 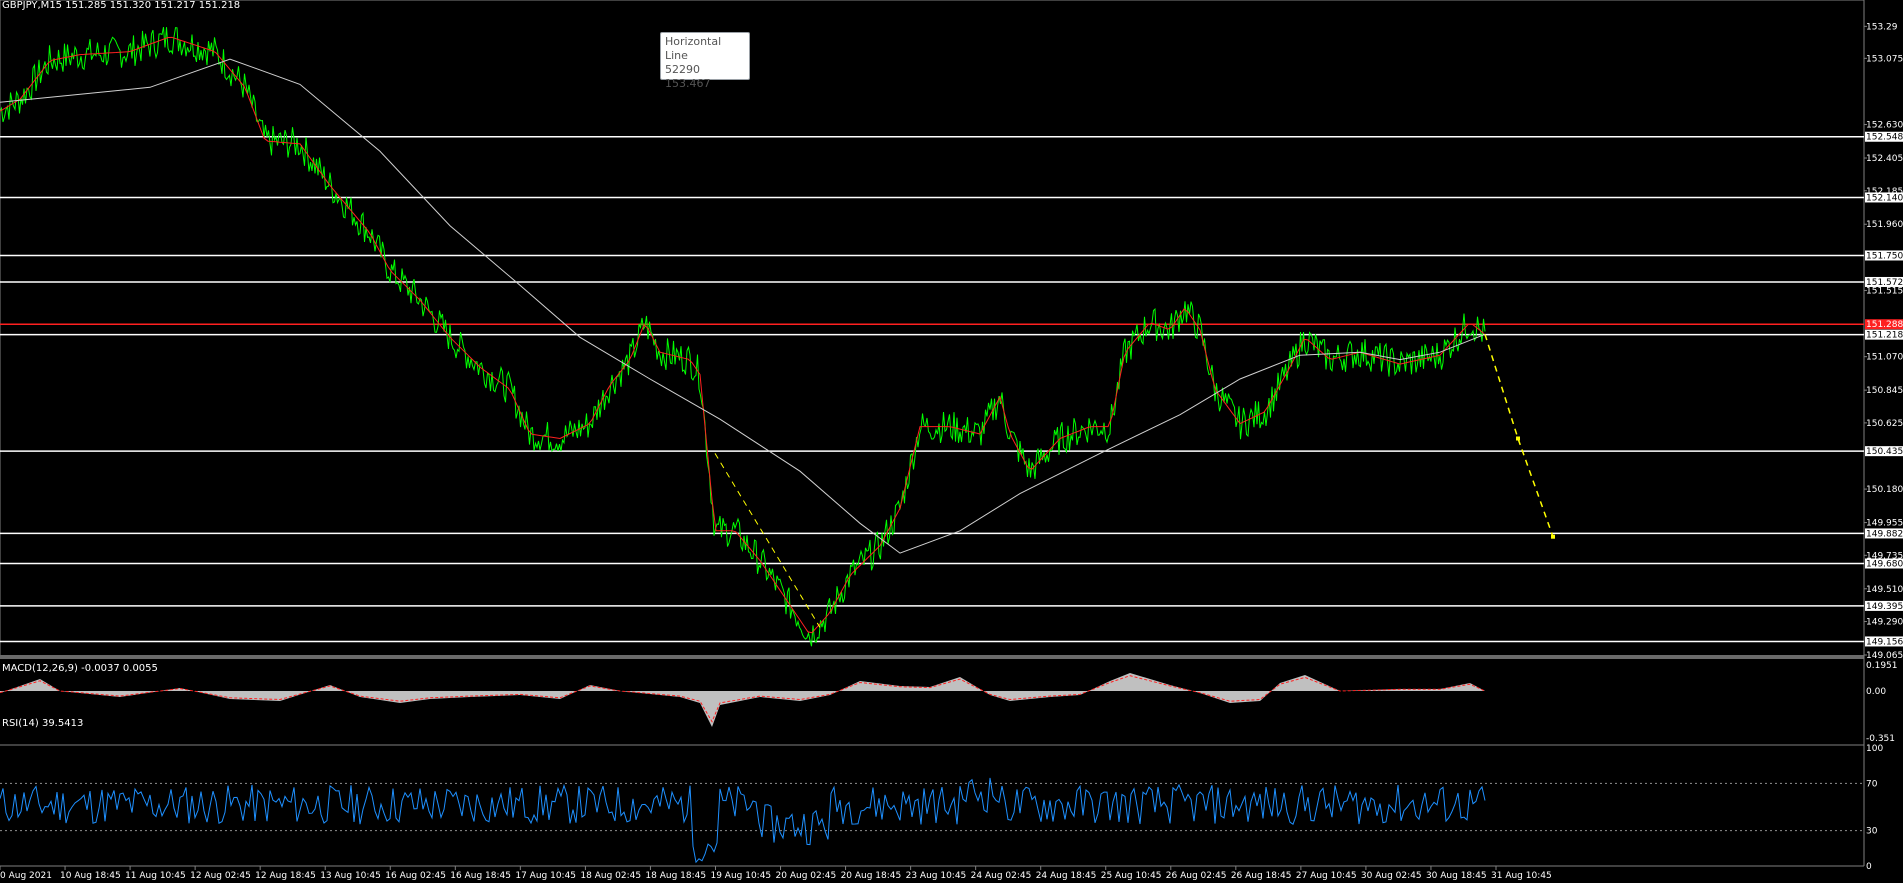 I want to click on price-tick-label: 150.625, so click(x=1884, y=424).